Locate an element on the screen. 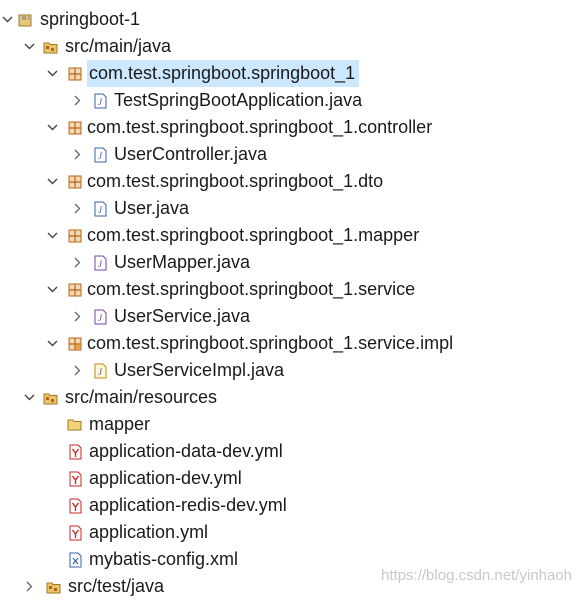 This screenshot has width=580, height=600. tree-item-package-dto: com.test.springboot.springboot_1.dto is located at coordinates (290, 181).